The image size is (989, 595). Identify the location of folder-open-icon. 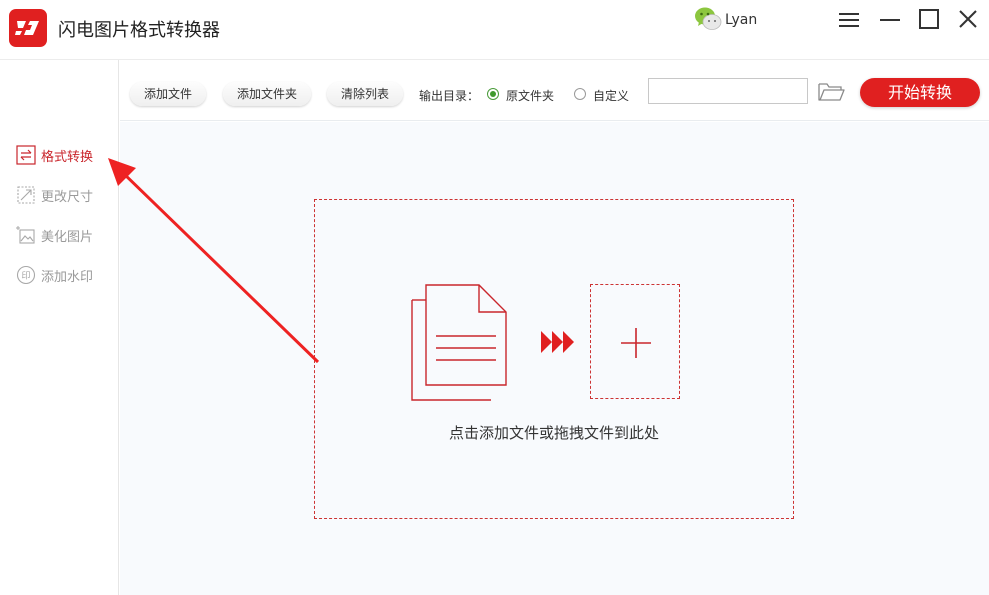
(831, 92).